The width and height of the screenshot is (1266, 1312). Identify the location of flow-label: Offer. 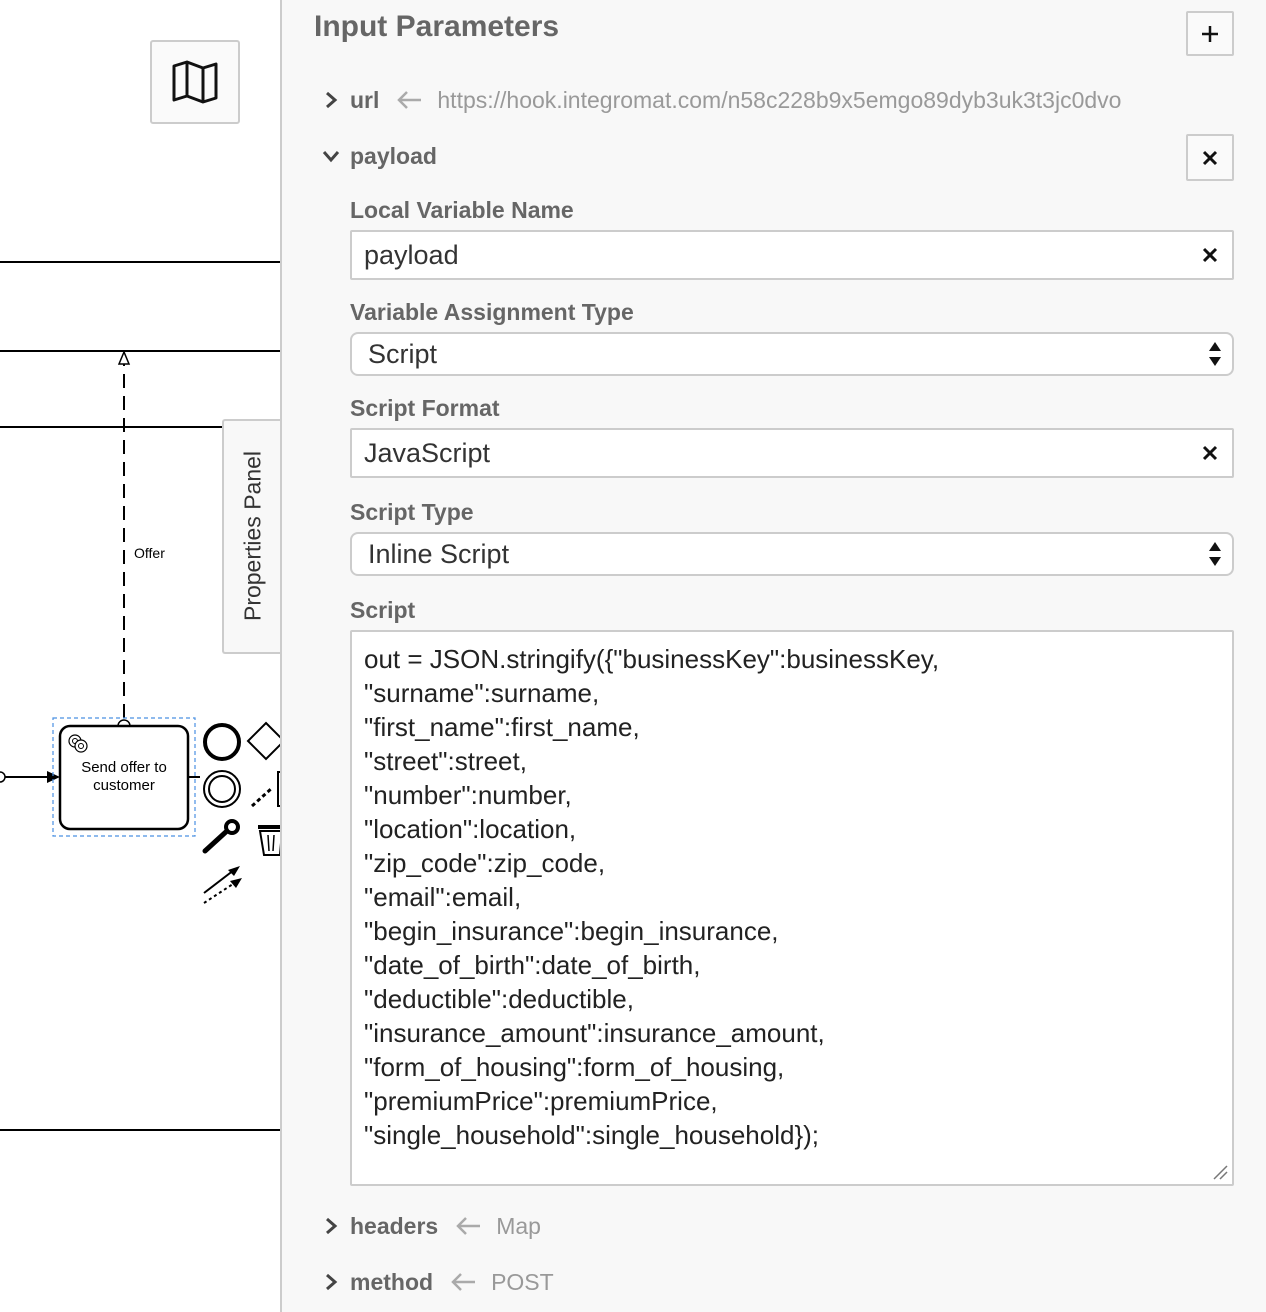
(149, 553).